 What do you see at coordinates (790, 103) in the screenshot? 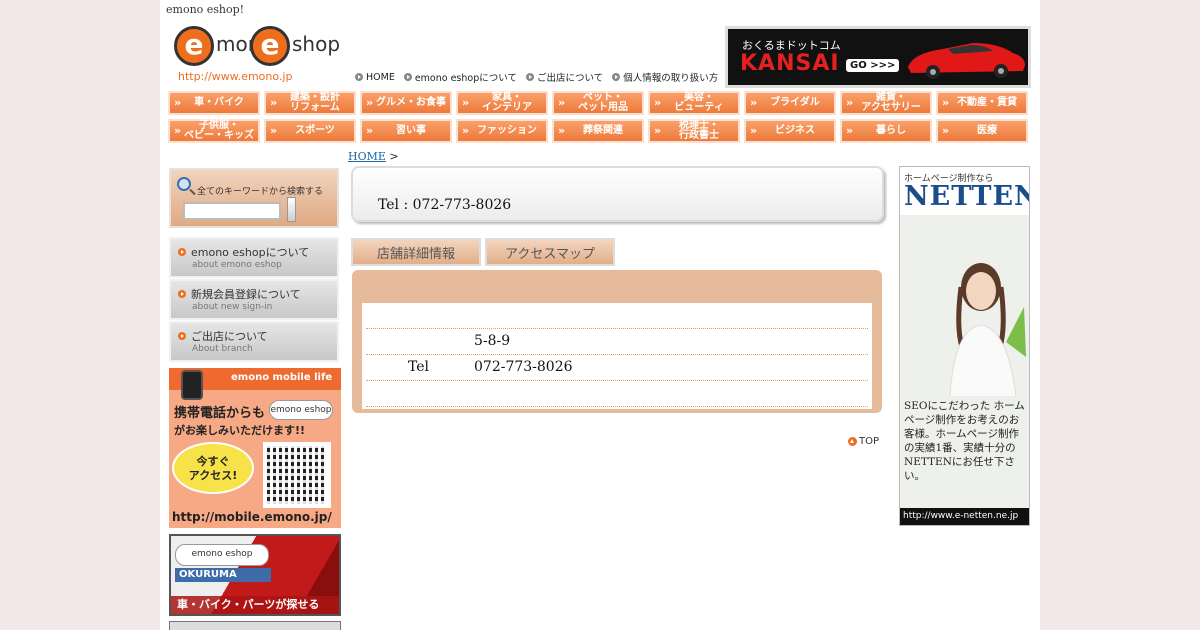
I see `category-bridal: ブライダル` at bounding box center [790, 103].